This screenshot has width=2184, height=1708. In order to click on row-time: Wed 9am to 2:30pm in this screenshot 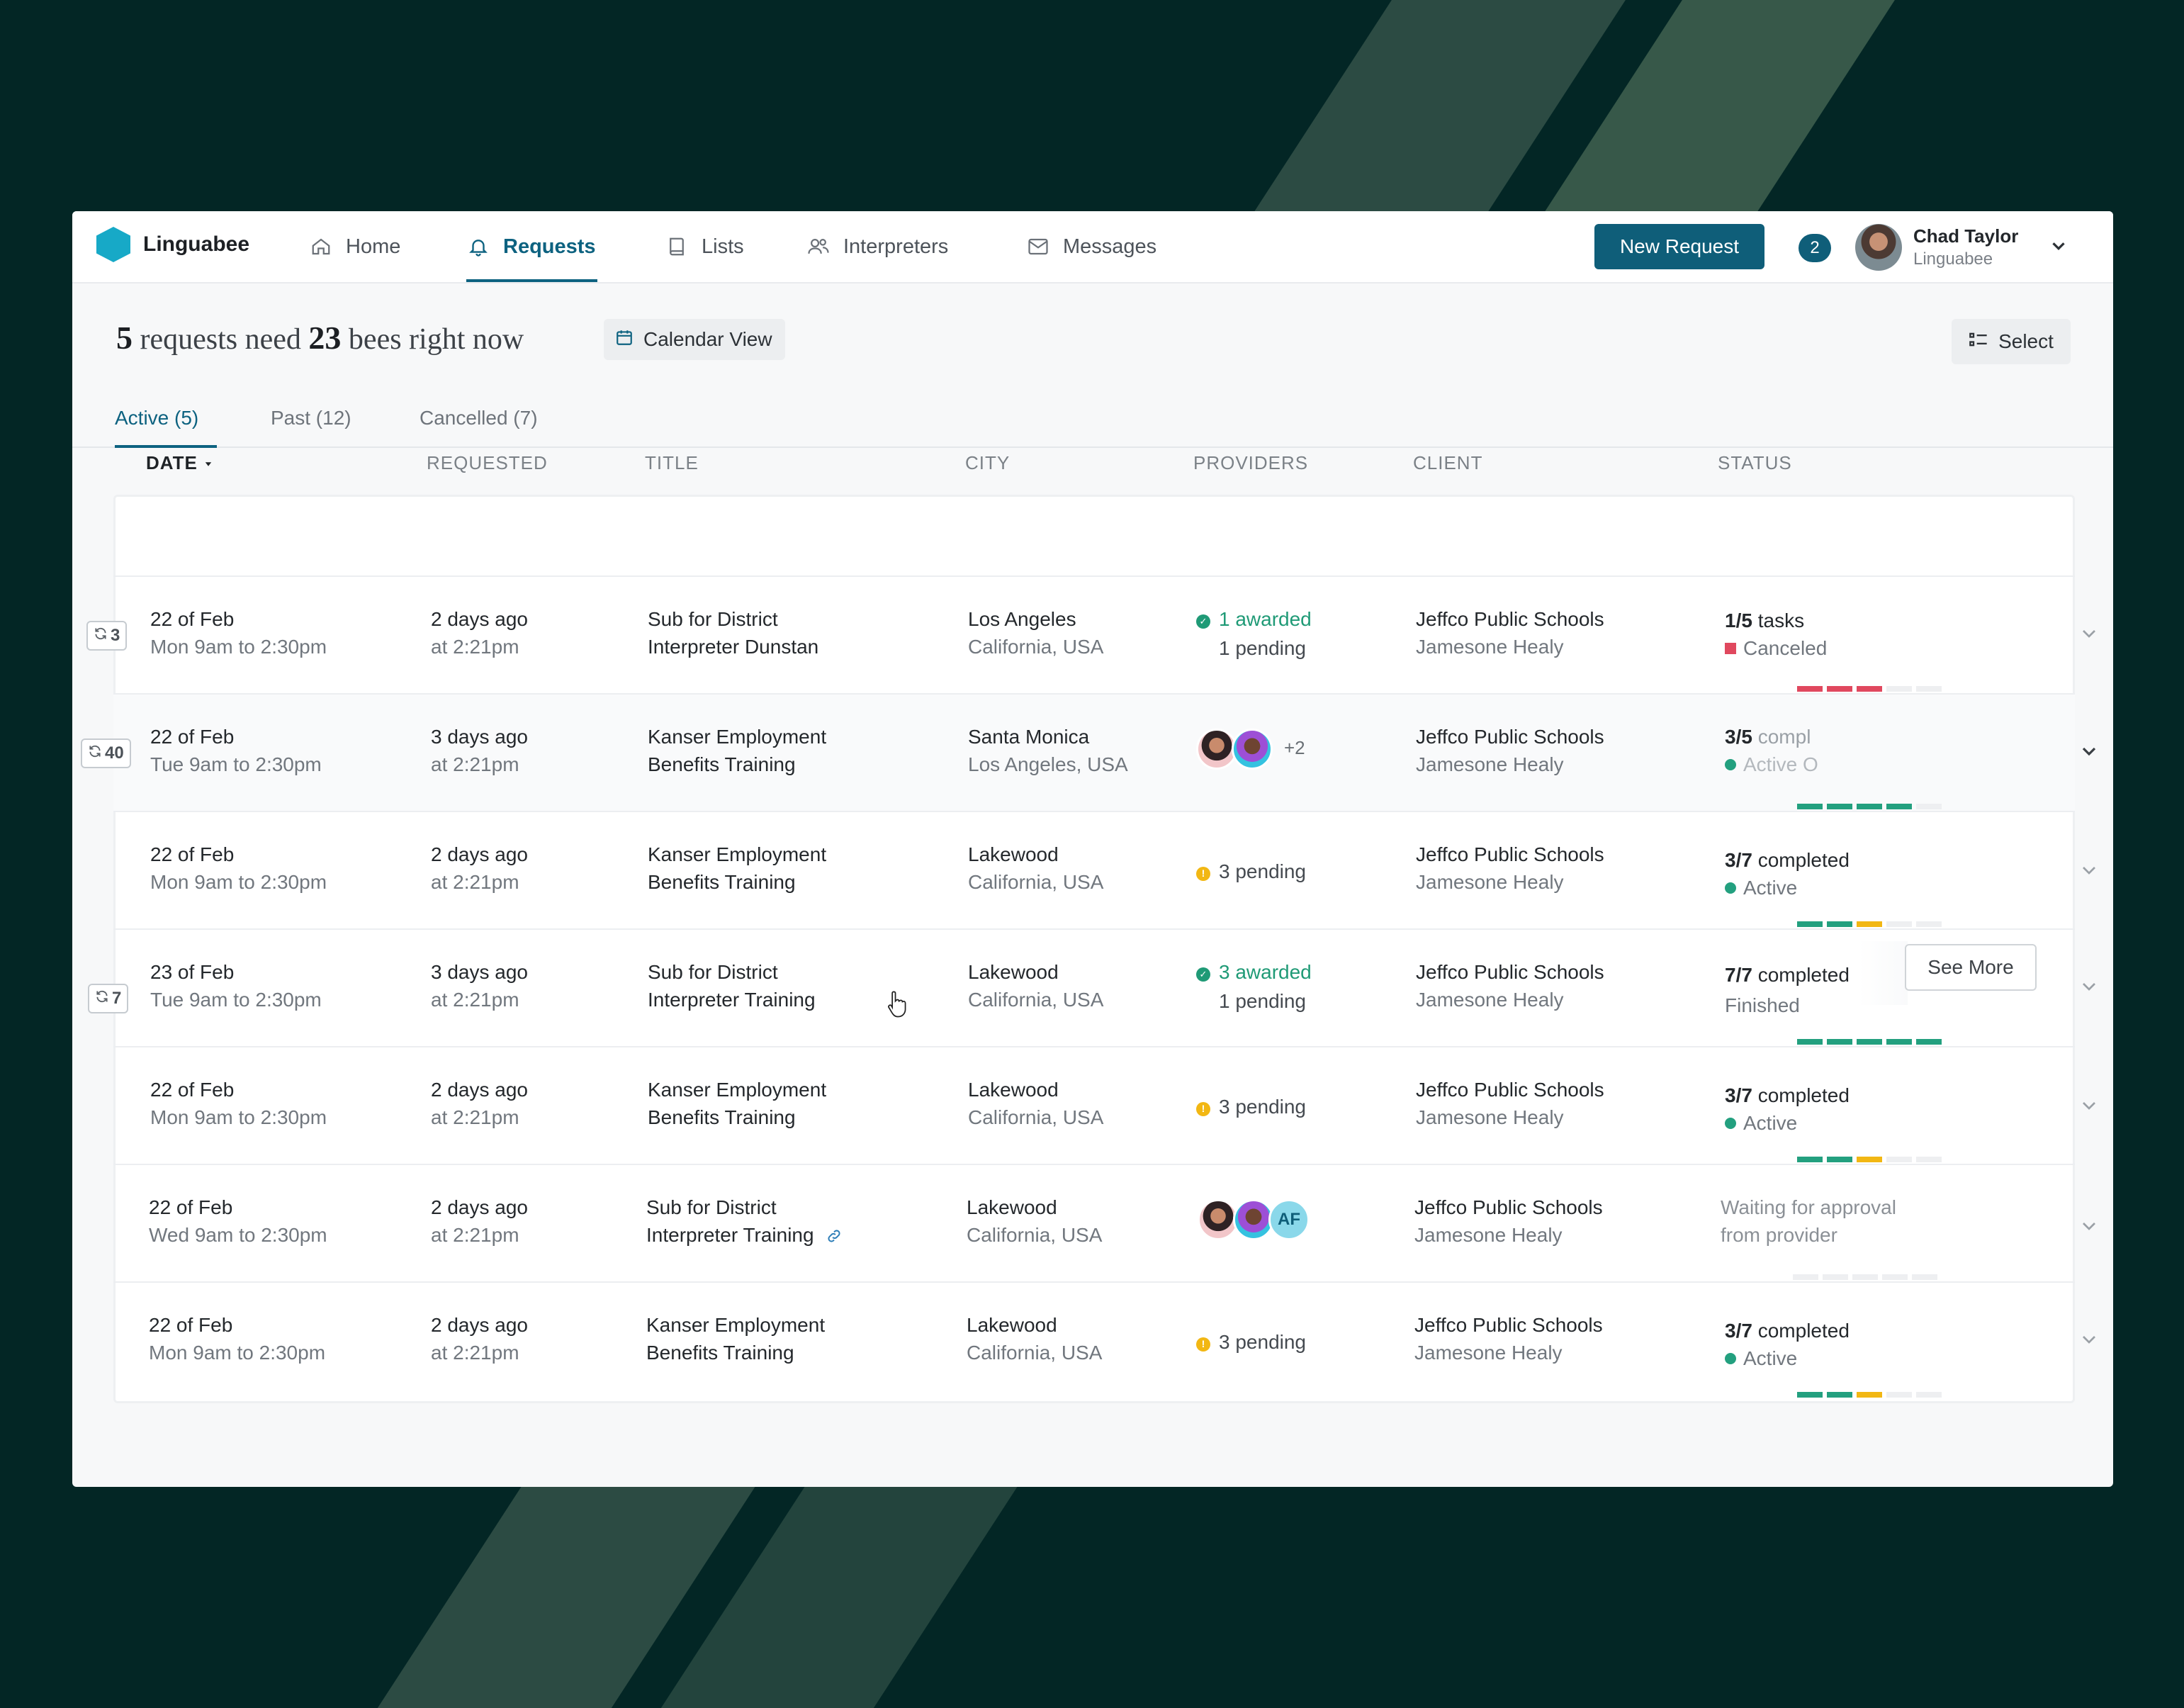, I will do `click(238, 1235)`.